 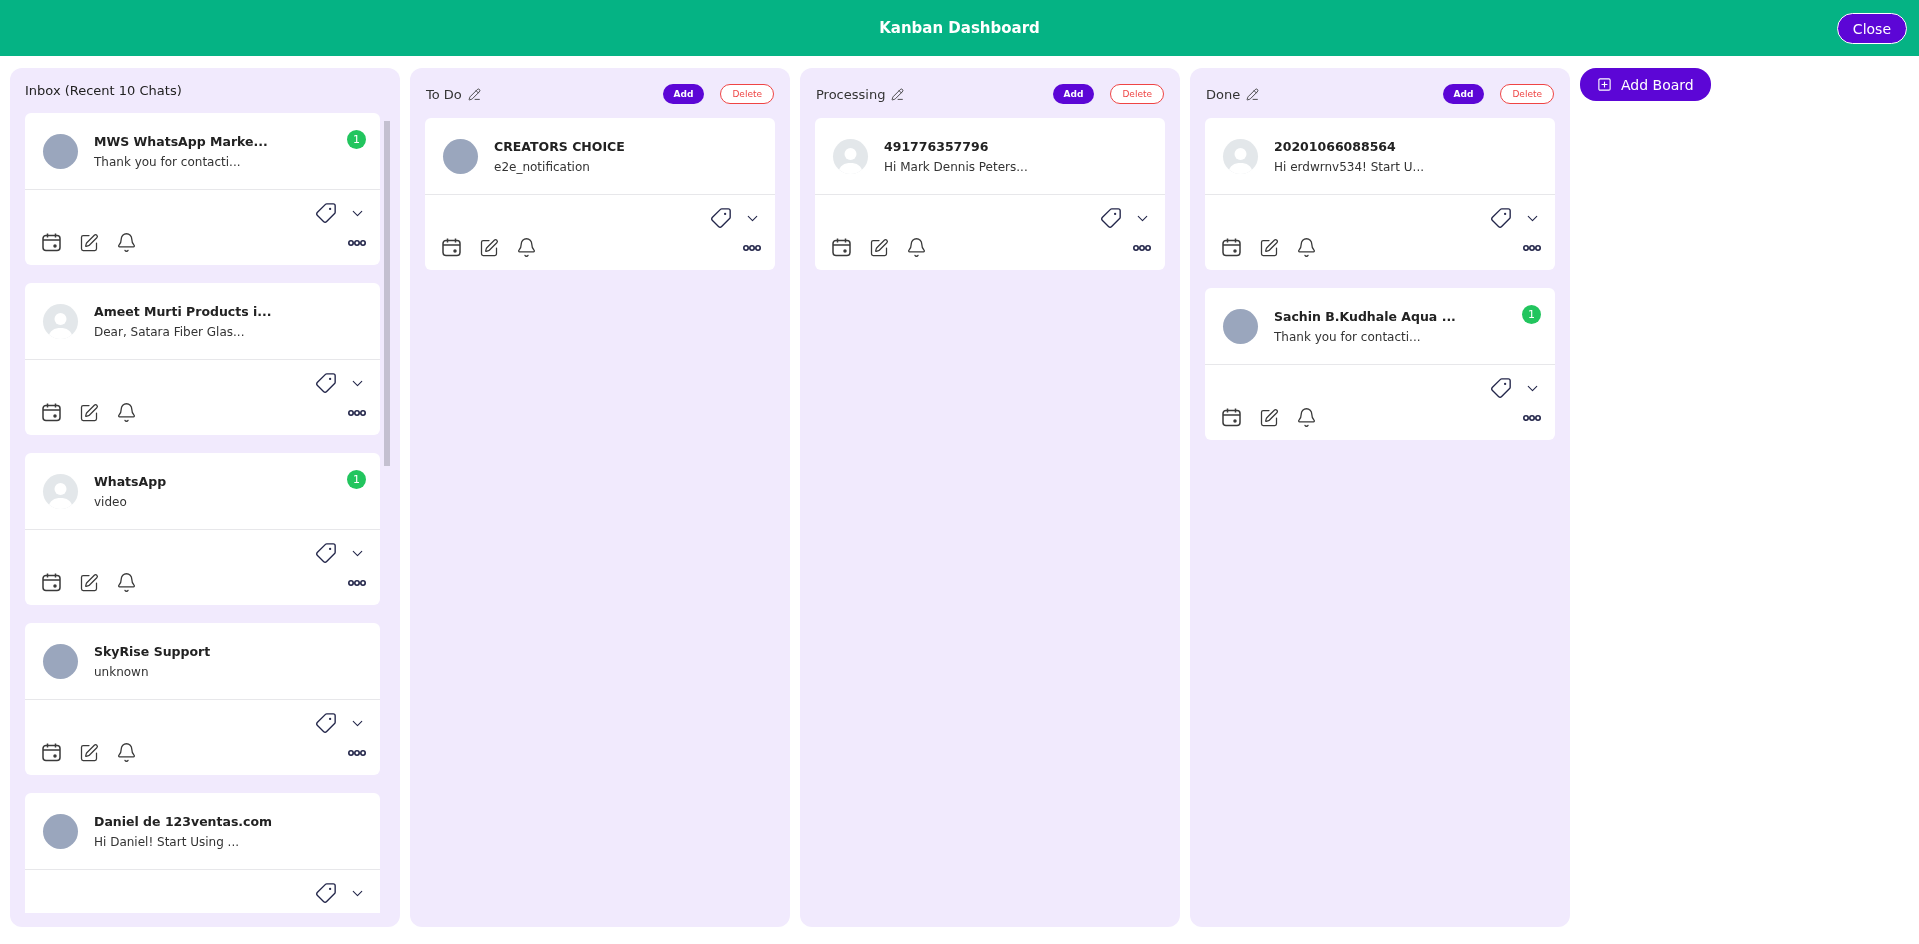 What do you see at coordinates (600, 194) in the screenshot?
I see `chat-card: CREATORS CHOICE e2e_notification` at bounding box center [600, 194].